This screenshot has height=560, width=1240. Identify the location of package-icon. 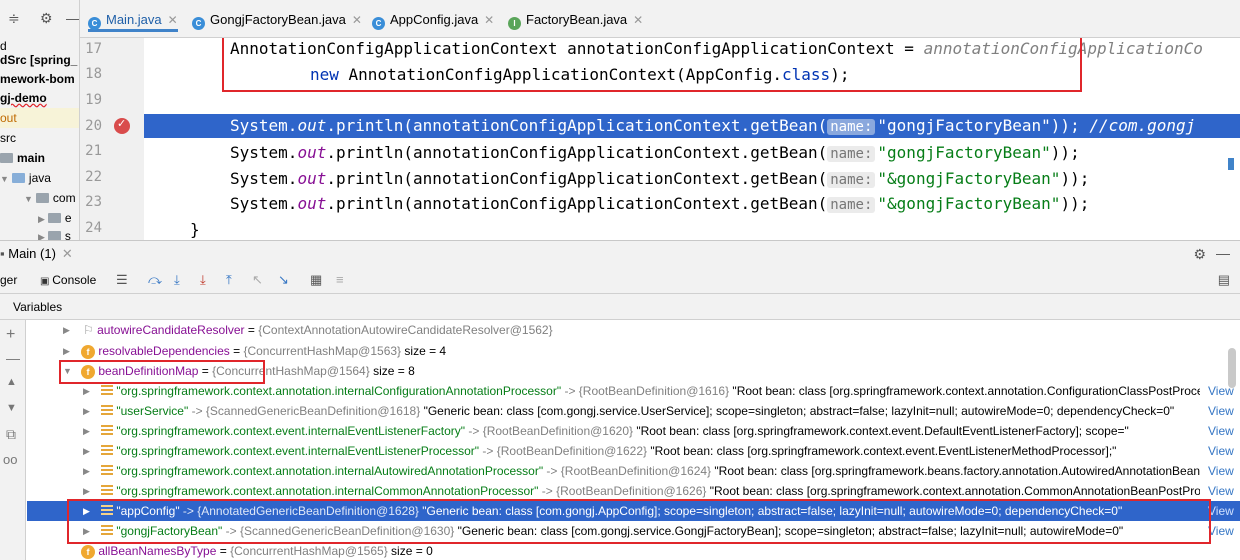
(54, 218).